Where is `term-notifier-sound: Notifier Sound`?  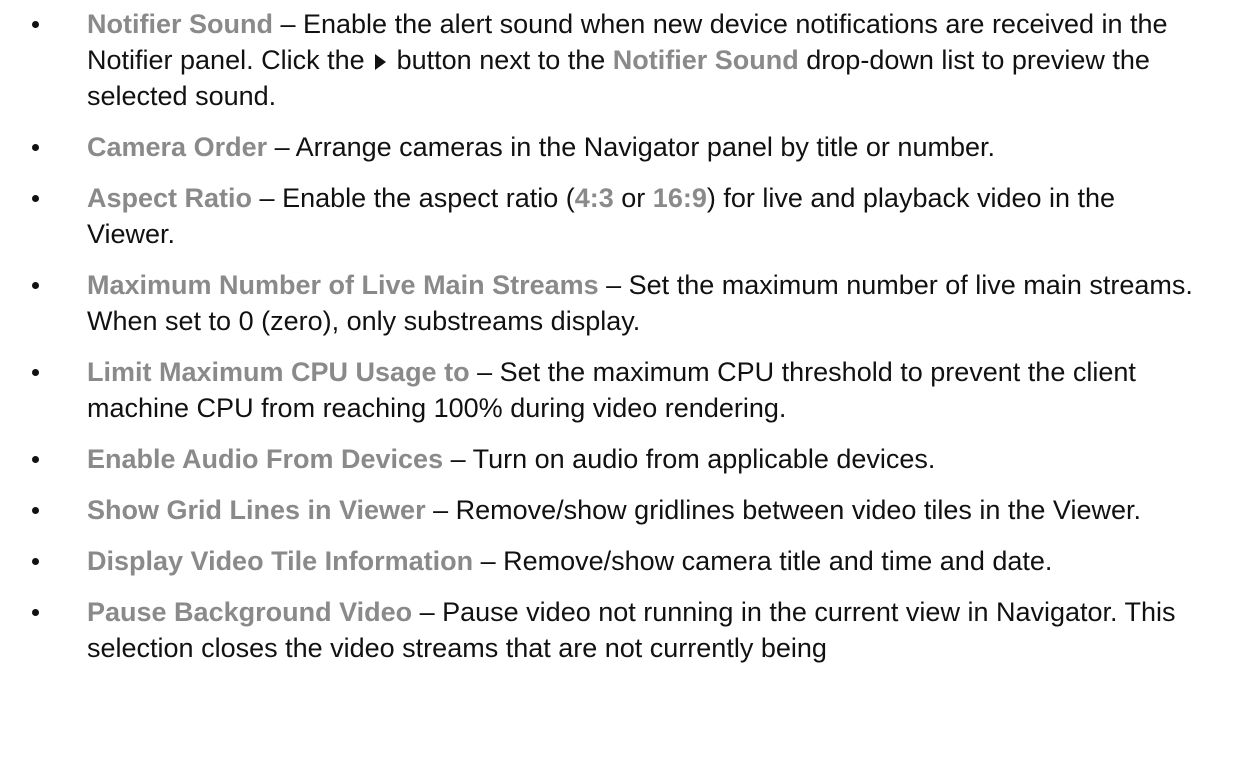
term-notifier-sound: Notifier Sound is located at coordinates (180, 24).